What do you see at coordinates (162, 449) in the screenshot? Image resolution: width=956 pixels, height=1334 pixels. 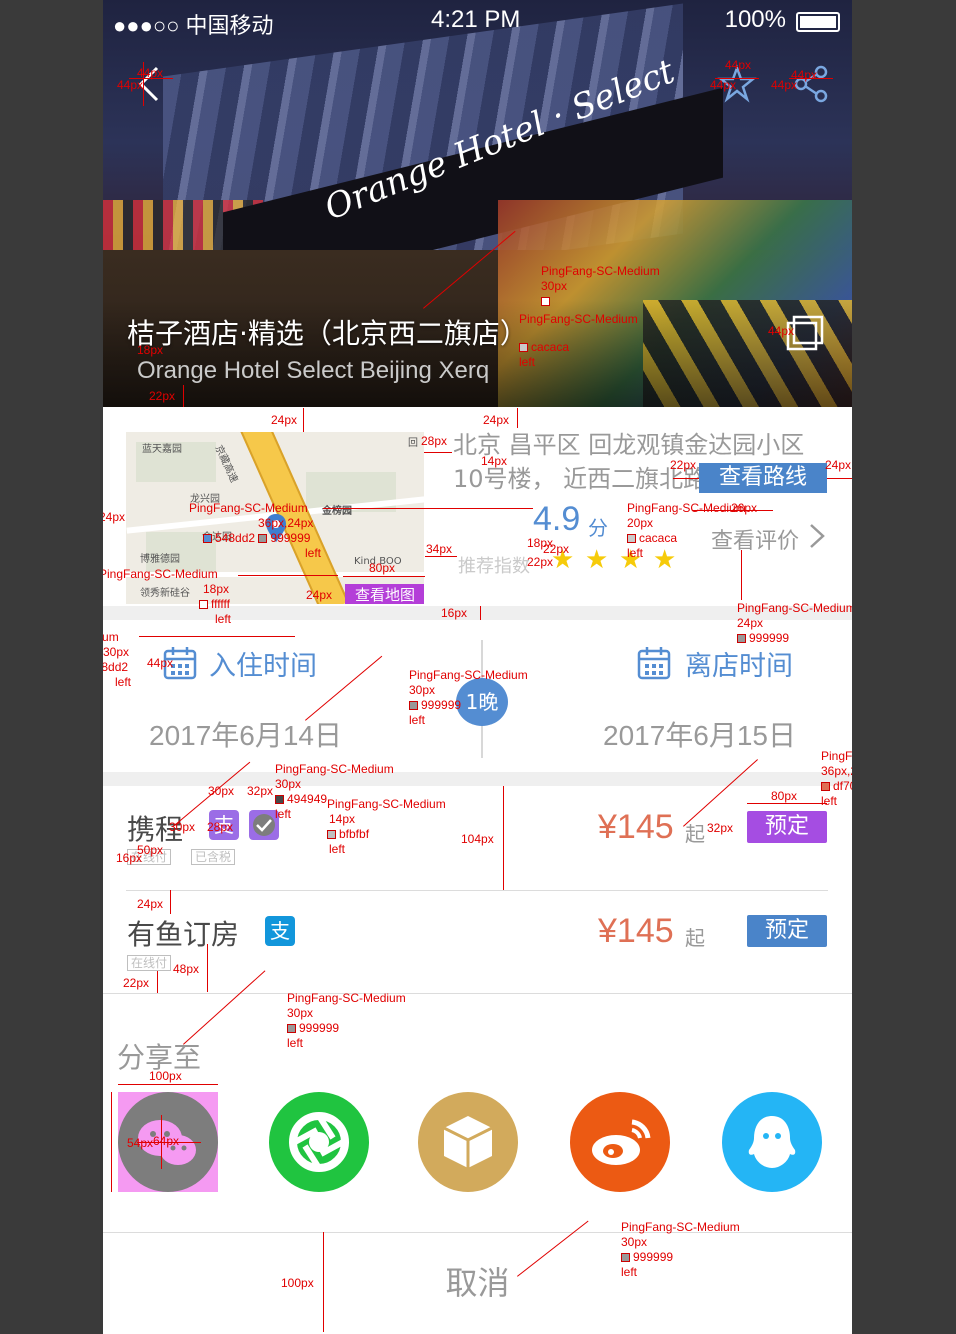 I see `map-label: 蓝天嘉园` at bounding box center [162, 449].